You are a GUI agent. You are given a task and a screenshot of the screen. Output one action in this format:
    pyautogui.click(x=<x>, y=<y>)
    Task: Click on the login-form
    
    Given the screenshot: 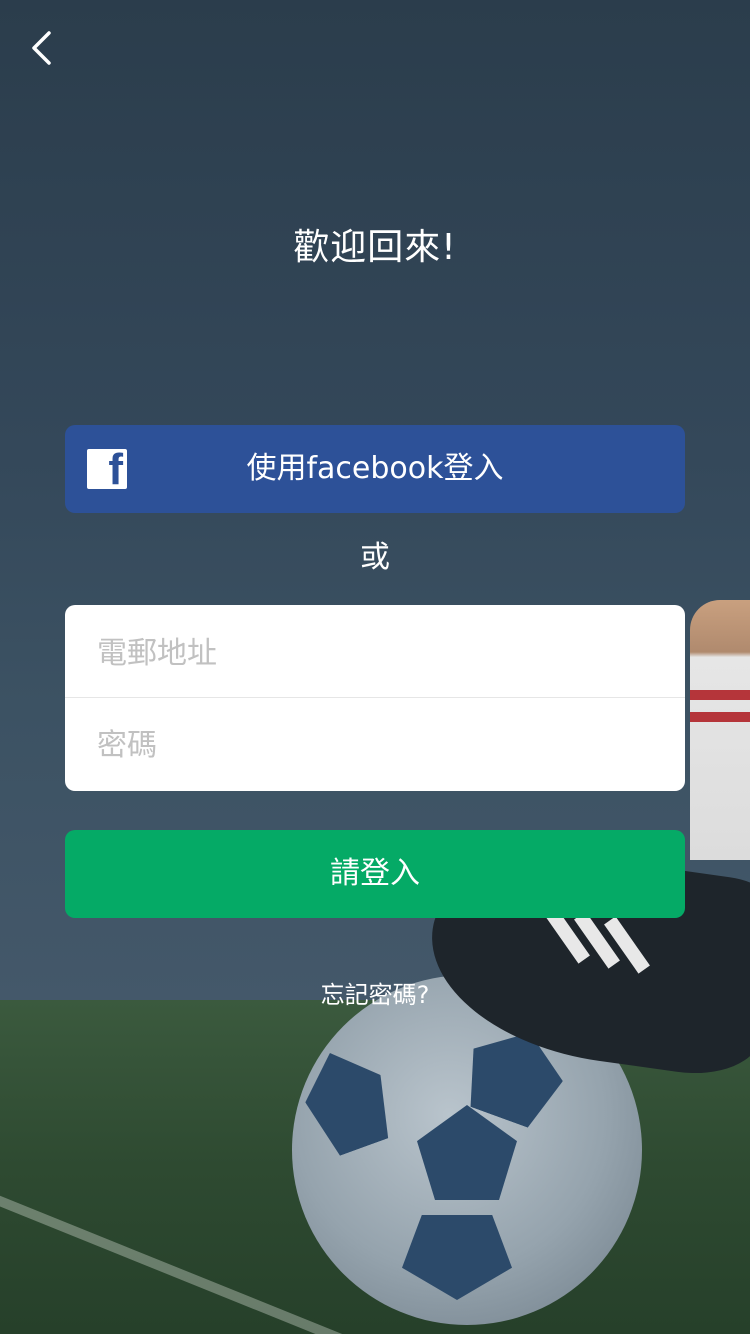 What is the action you would take?
    pyautogui.click(x=375, y=698)
    